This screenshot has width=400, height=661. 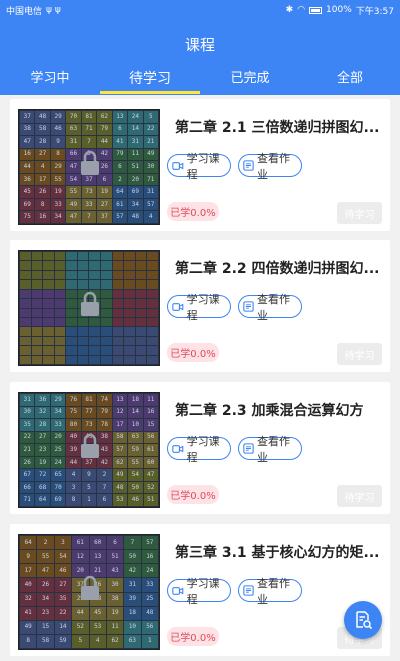 What do you see at coordinates (350, 81) in the screenshot?
I see `tab-all: 全部` at bounding box center [350, 81].